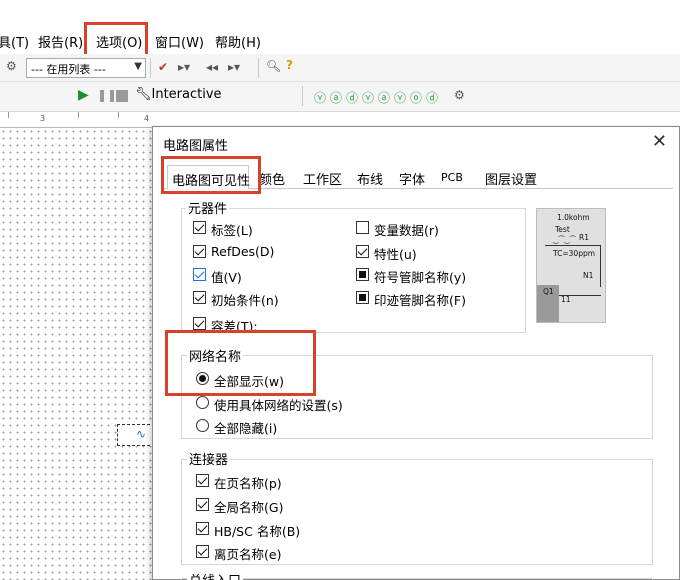  I want to click on hbsc-names-text: HB/SC 名称(B), so click(257, 531).